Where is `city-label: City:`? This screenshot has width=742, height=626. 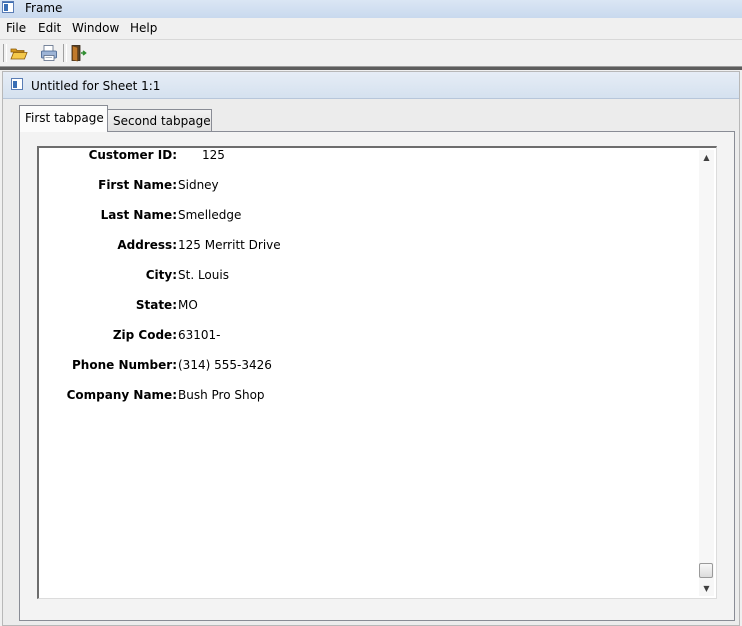 city-label: City: is located at coordinates (161, 275).